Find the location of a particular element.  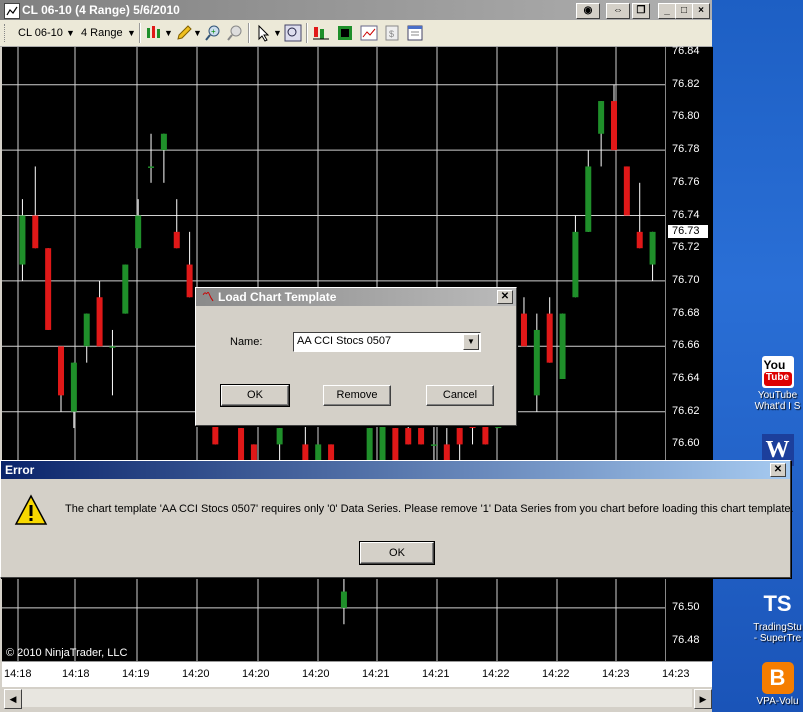

youtube-shortcut-icon: You Tube is located at coordinates (777, 372).